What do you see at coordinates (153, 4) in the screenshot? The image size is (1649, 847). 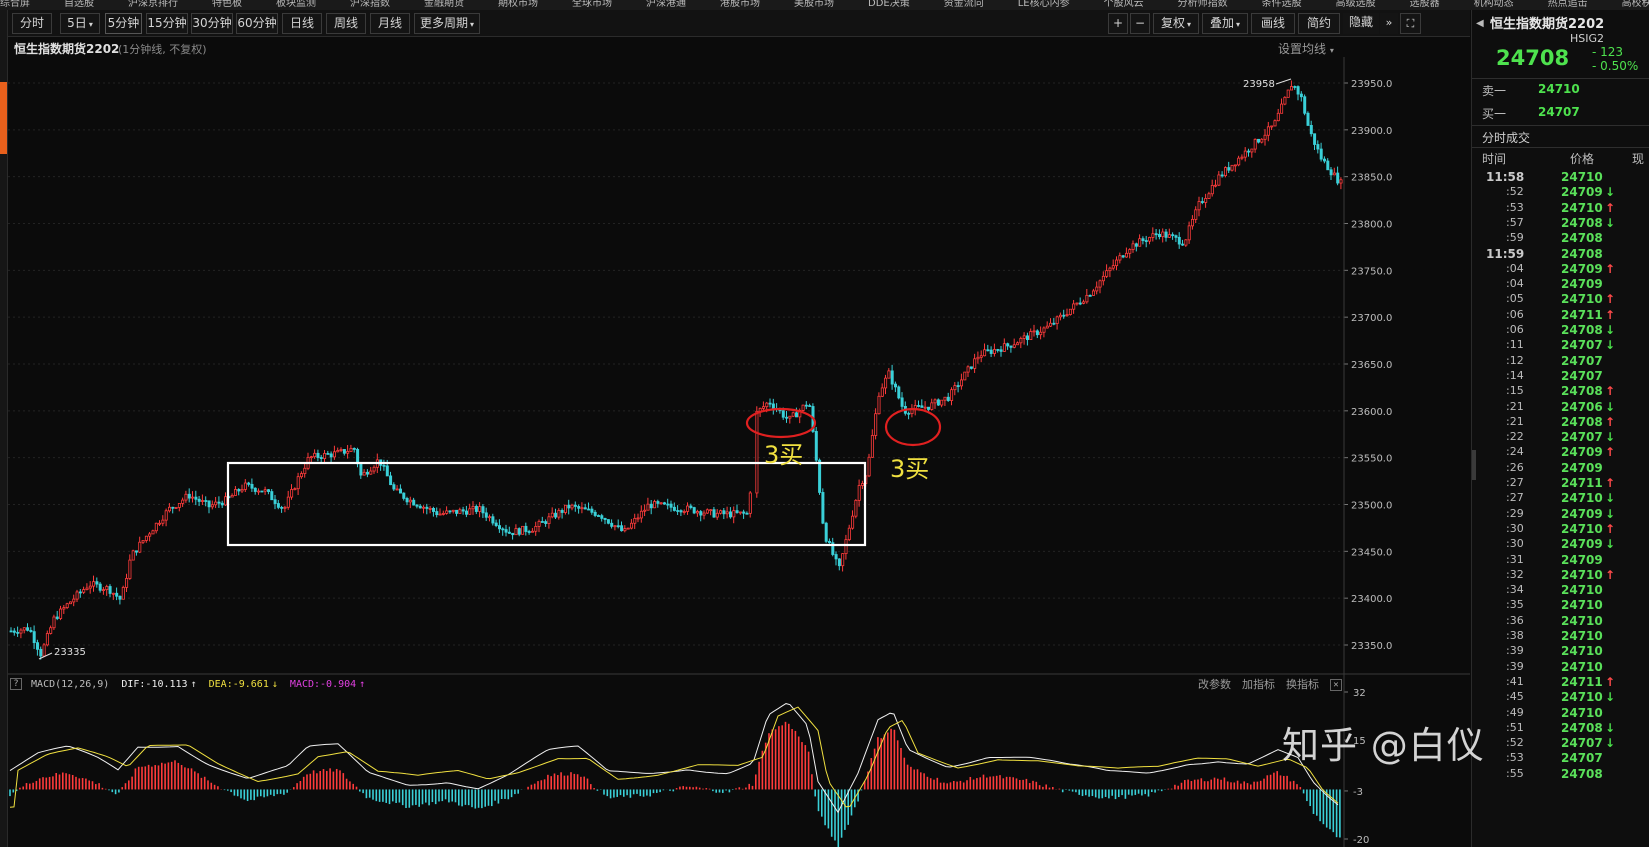 I see `top-nav-item: 沪深京排行` at bounding box center [153, 4].